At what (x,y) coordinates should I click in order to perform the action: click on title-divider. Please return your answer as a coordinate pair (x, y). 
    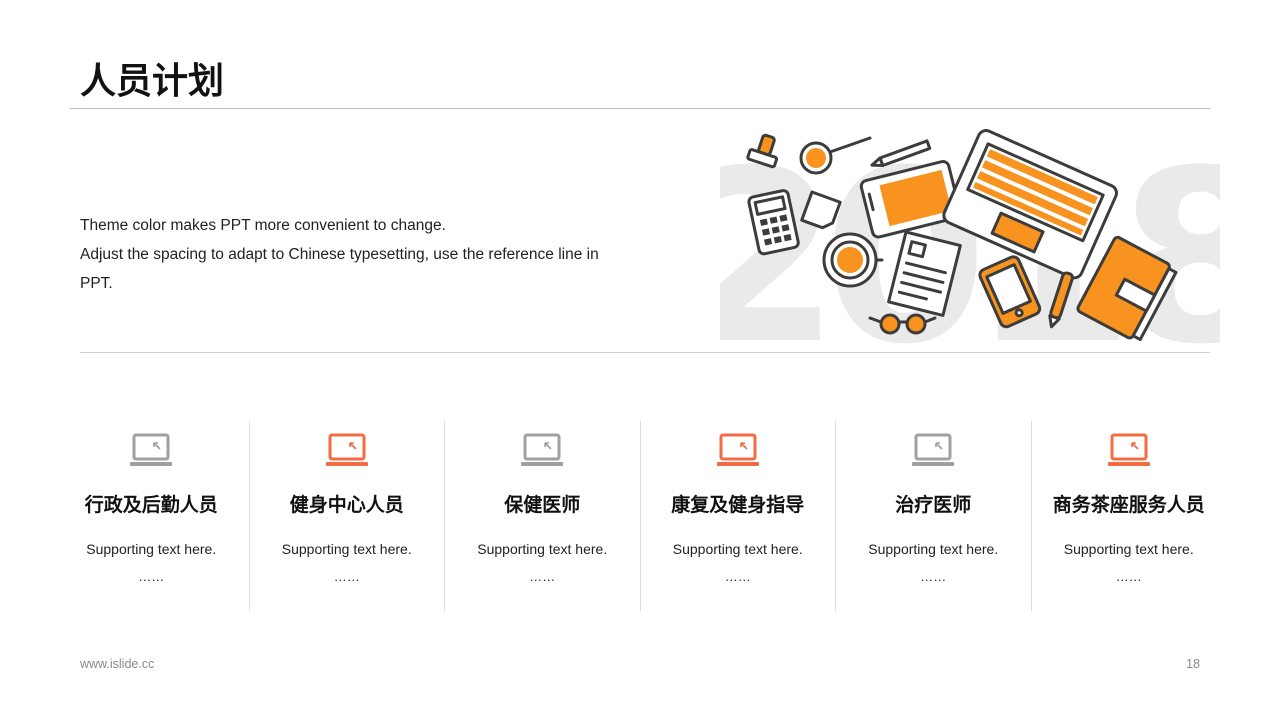
    Looking at the image, I should click on (640, 108).